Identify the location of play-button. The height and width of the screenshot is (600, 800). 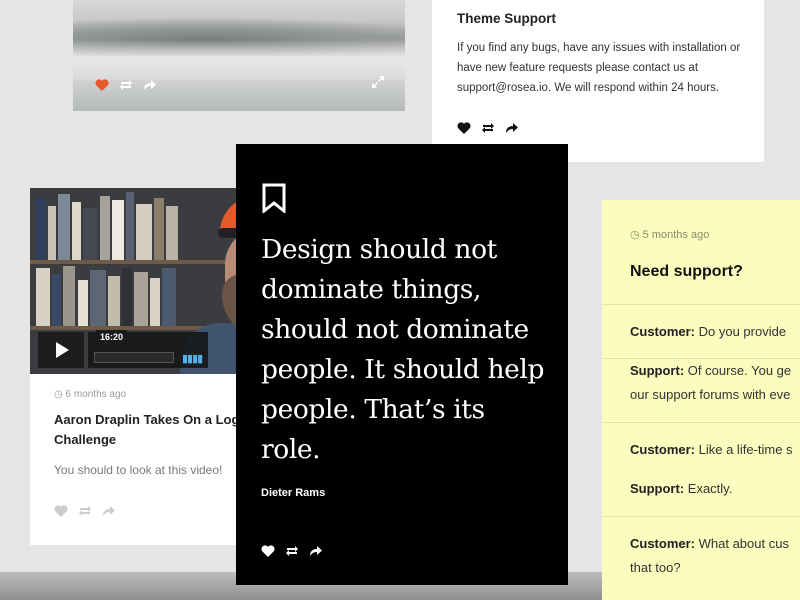
(61, 350).